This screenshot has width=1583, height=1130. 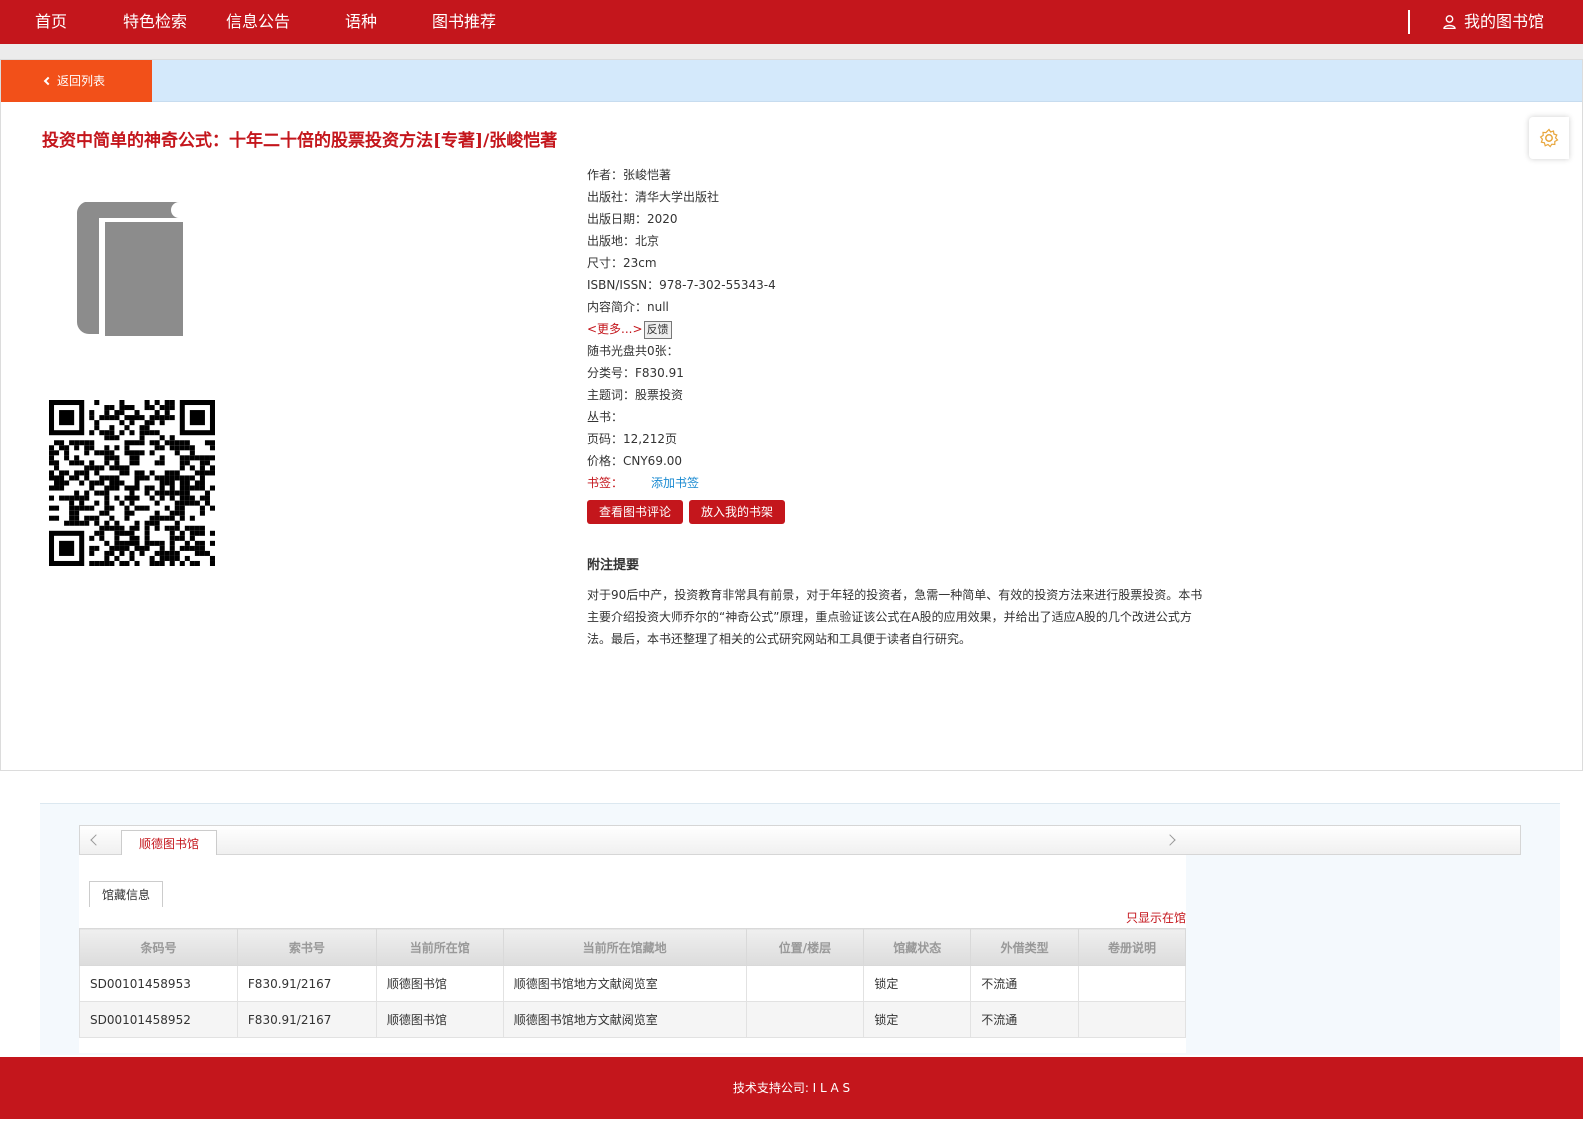 What do you see at coordinates (737, 512) in the screenshot?
I see `add-to-shelf-button: 放入我的书架` at bounding box center [737, 512].